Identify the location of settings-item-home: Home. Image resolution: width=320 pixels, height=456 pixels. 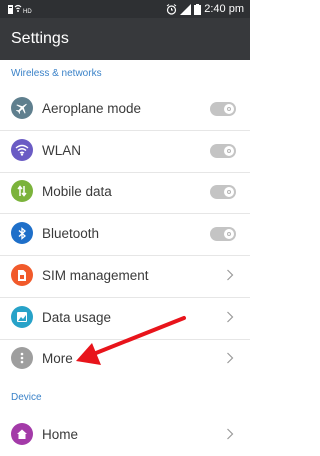
(125, 435).